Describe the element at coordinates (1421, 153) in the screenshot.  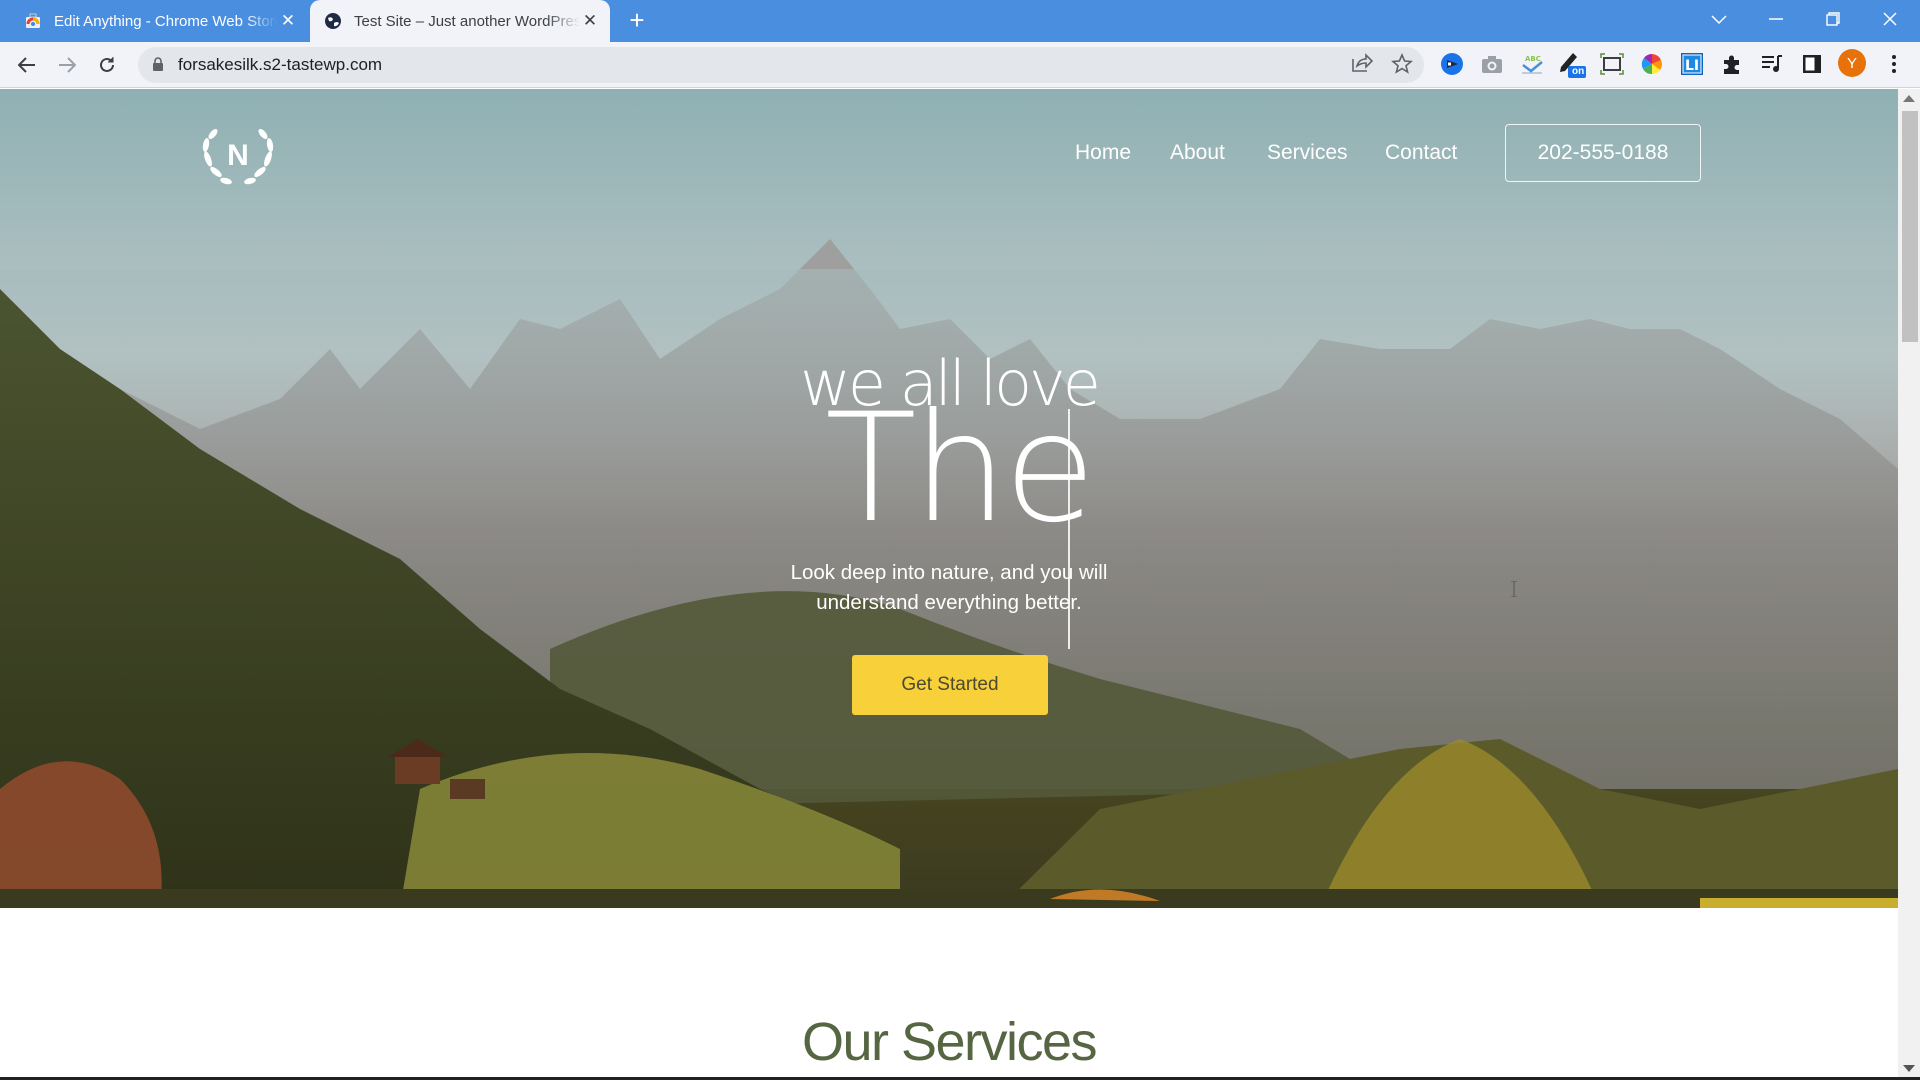
I see `nav-contact: Contact` at that location.